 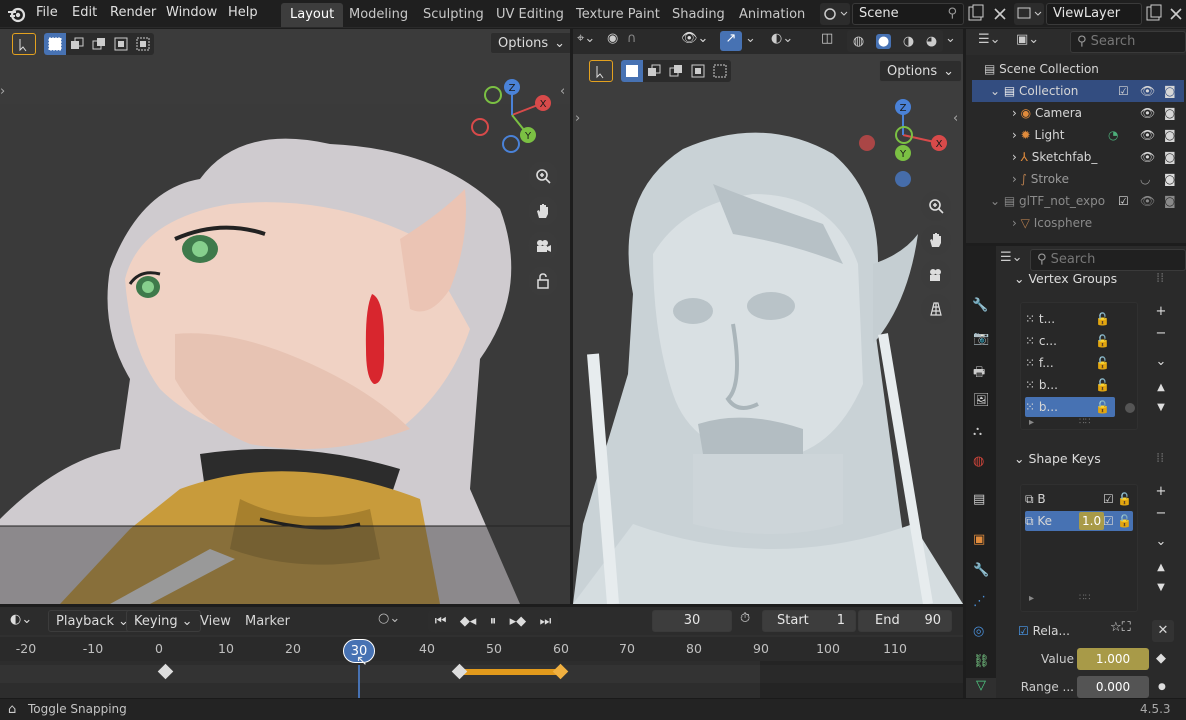 I want to click on playback-menu: Playback ⌄, so click(x=92, y=621).